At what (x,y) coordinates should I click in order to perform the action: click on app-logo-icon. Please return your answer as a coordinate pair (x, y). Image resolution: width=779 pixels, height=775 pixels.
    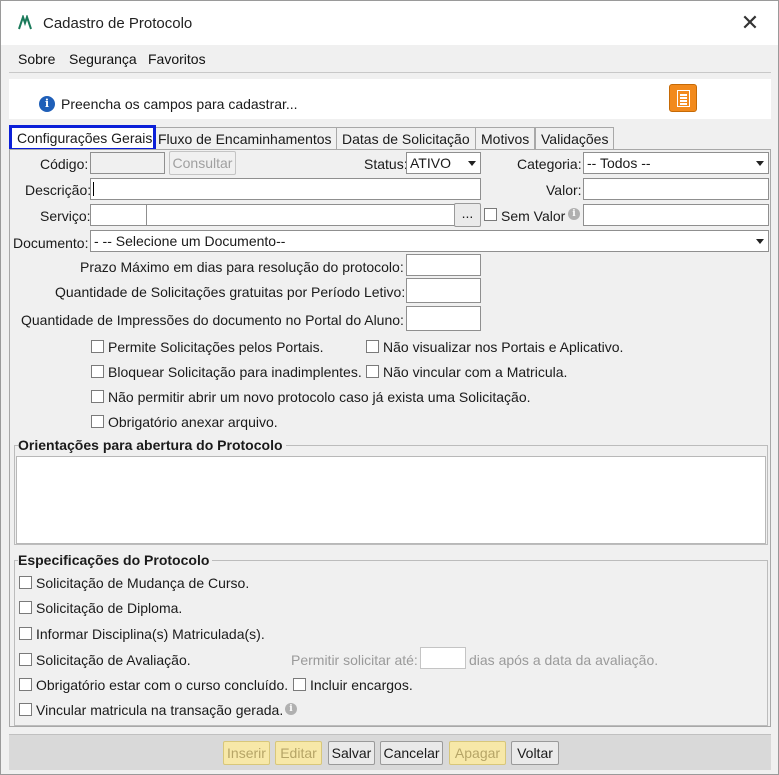
    Looking at the image, I should click on (25, 22).